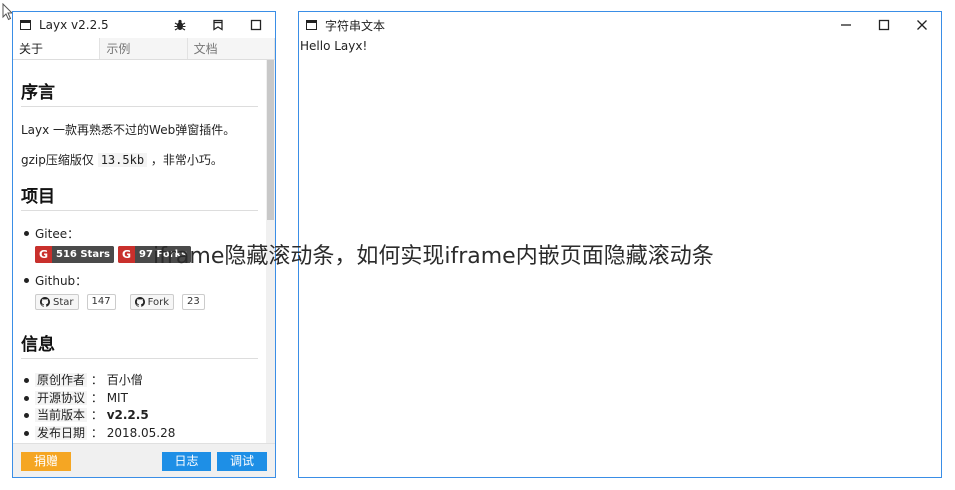 This screenshot has height=490, width=955. Describe the element at coordinates (180, 25) in the screenshot. I see `debug-bug-icon` at that location.